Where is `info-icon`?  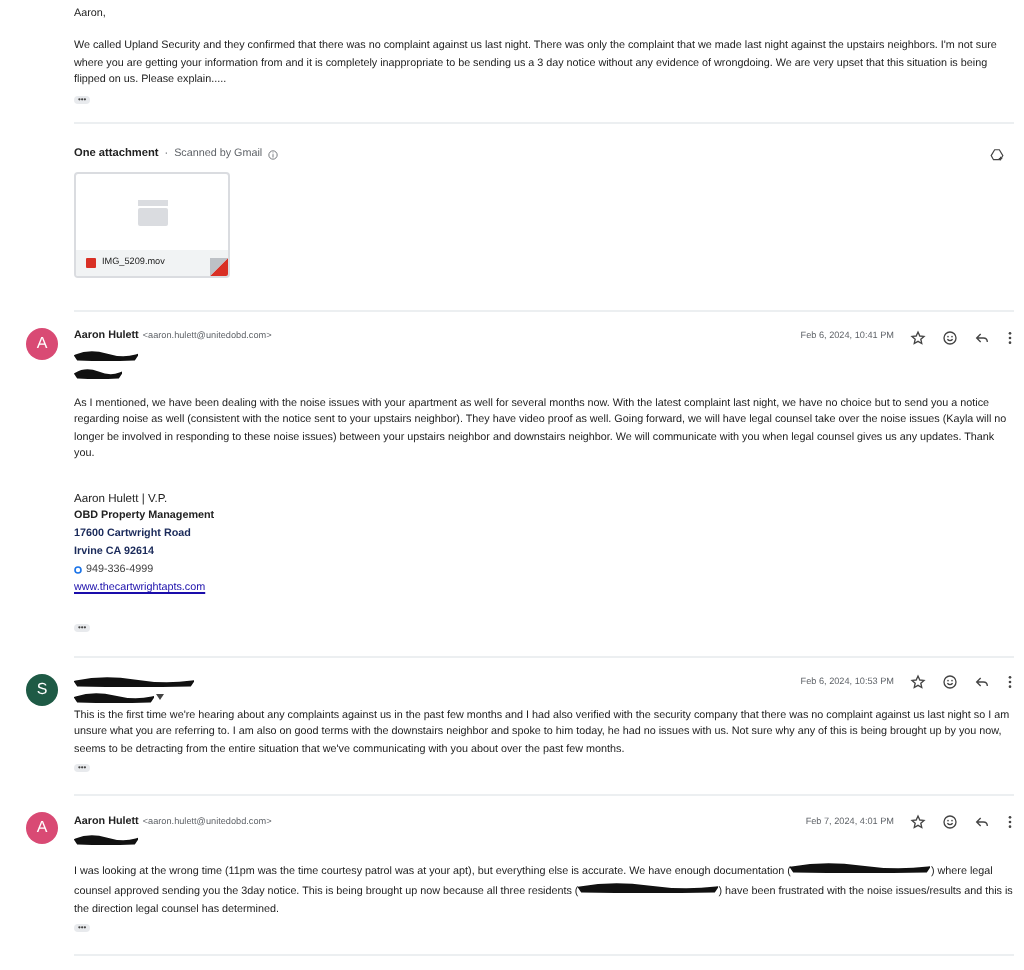
info-icon is located at coordinates (273, 154).